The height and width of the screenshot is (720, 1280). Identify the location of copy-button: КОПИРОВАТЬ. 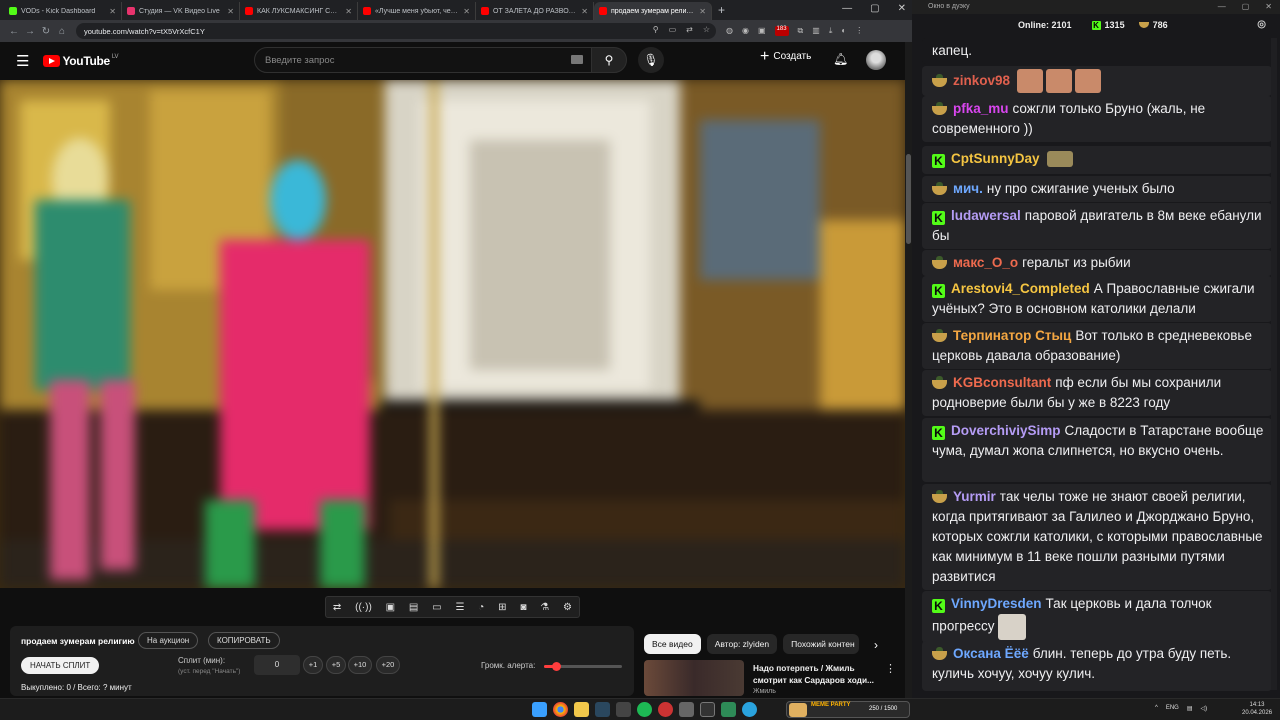
(244, 640).